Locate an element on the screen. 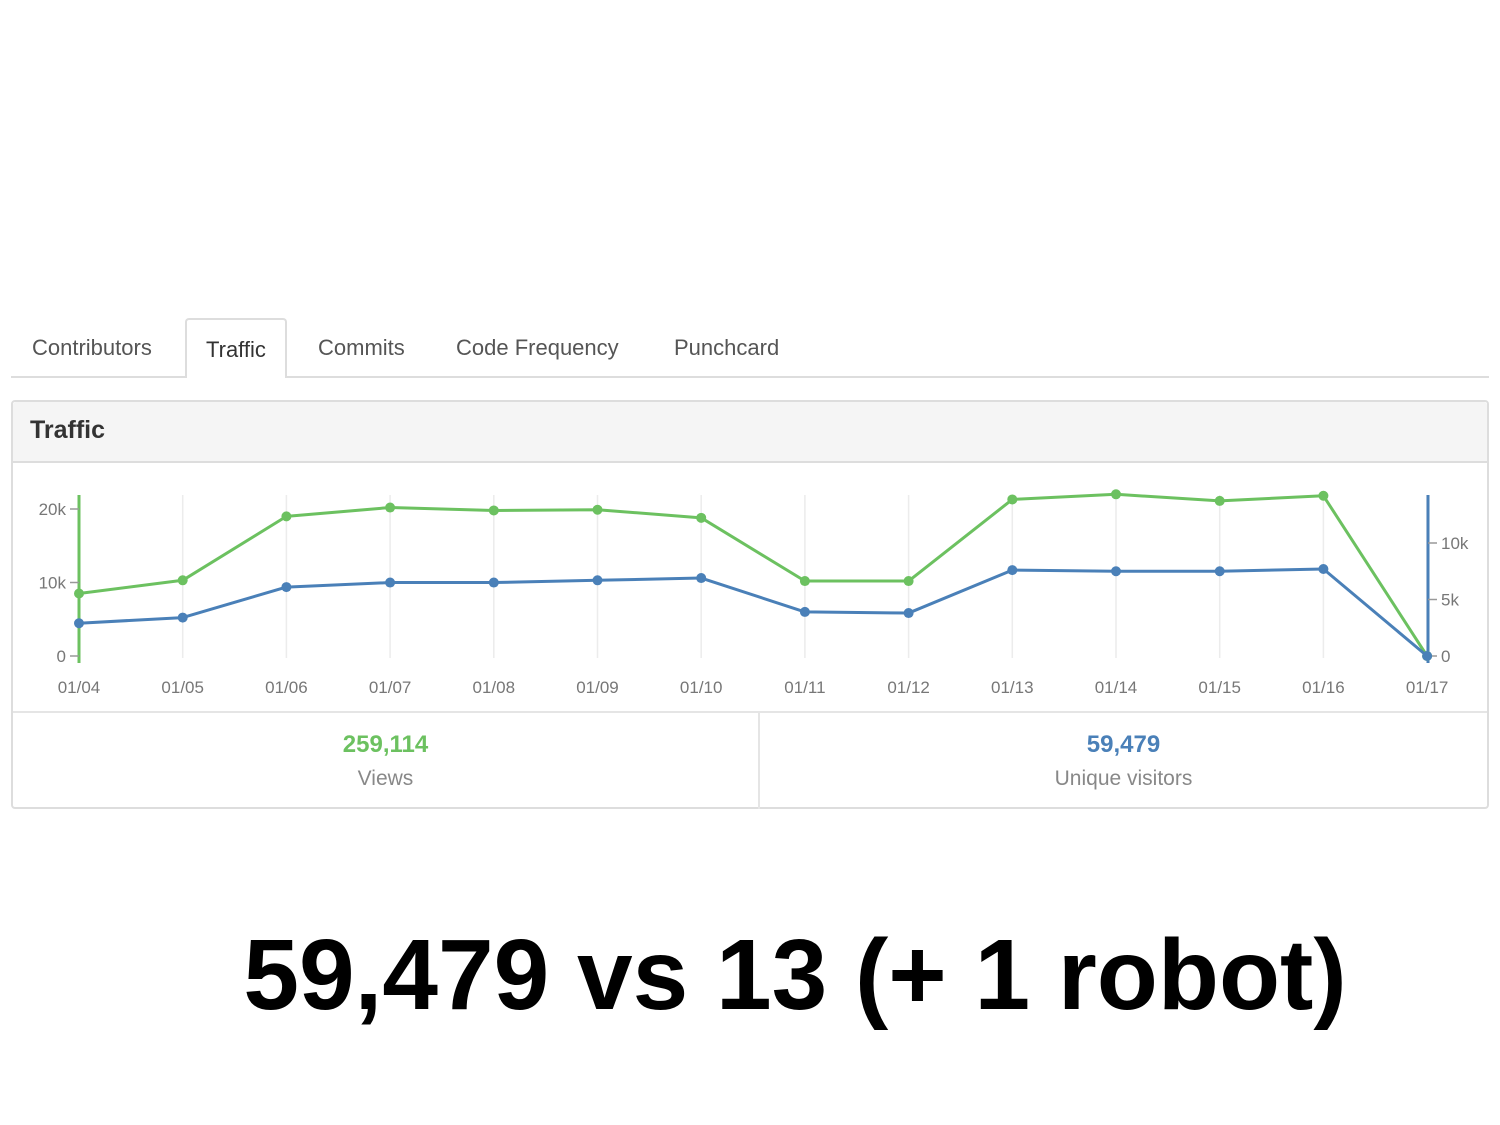 This screenshot has height=1125, width=1500. x-axis-tick-label: 01/07 is located at coordinates (390, 687).